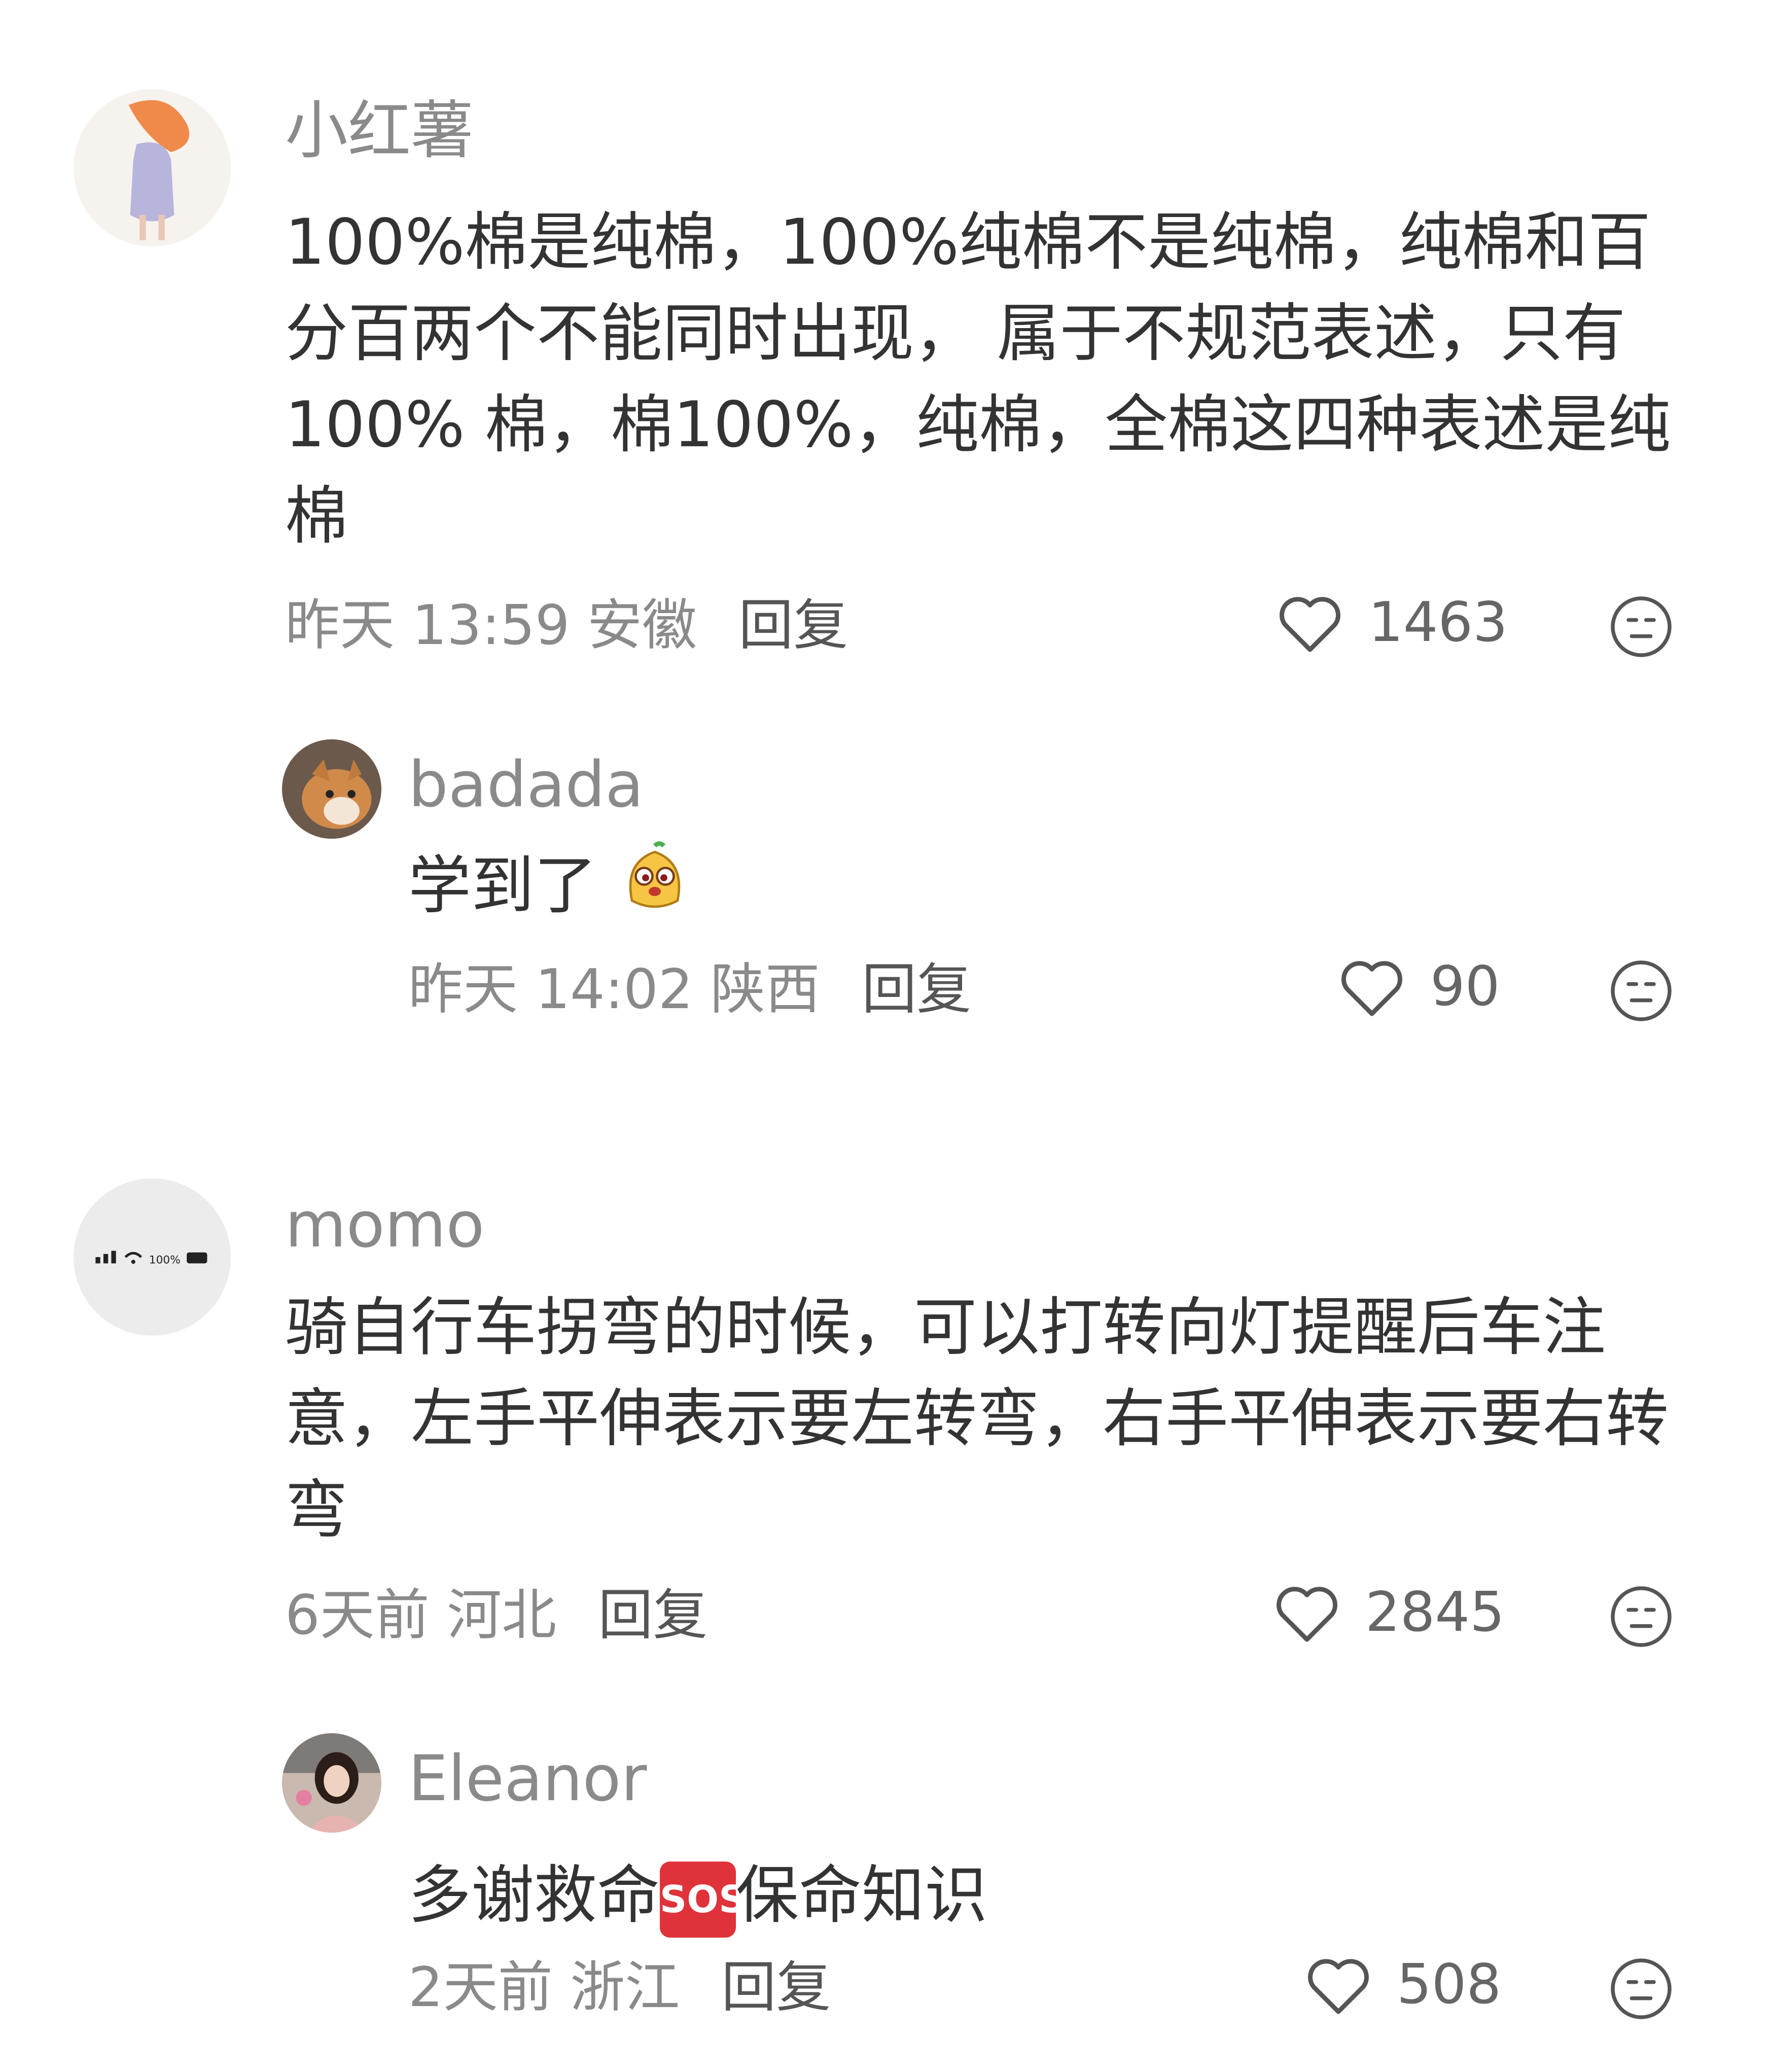 This screenshot has width=1771, height=2072. Describe the element at coordinates (655, 890) in the screenshot. I see `cute-face-emoji` at that location.